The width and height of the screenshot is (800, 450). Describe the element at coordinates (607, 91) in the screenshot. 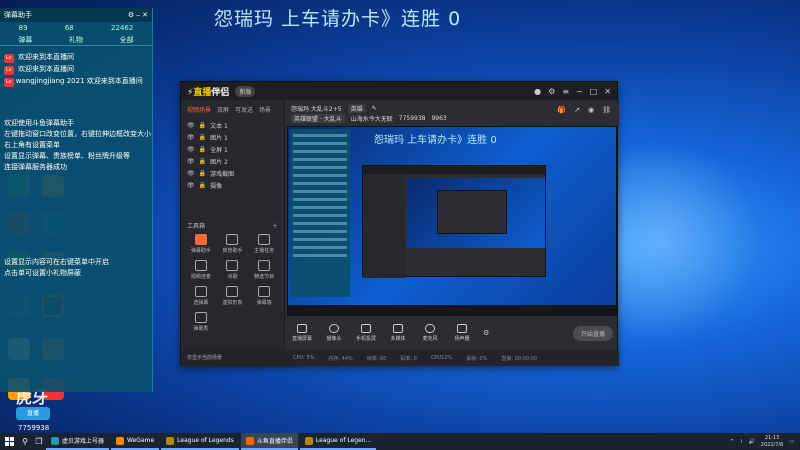

I see `close-icon: ✕` at that location.